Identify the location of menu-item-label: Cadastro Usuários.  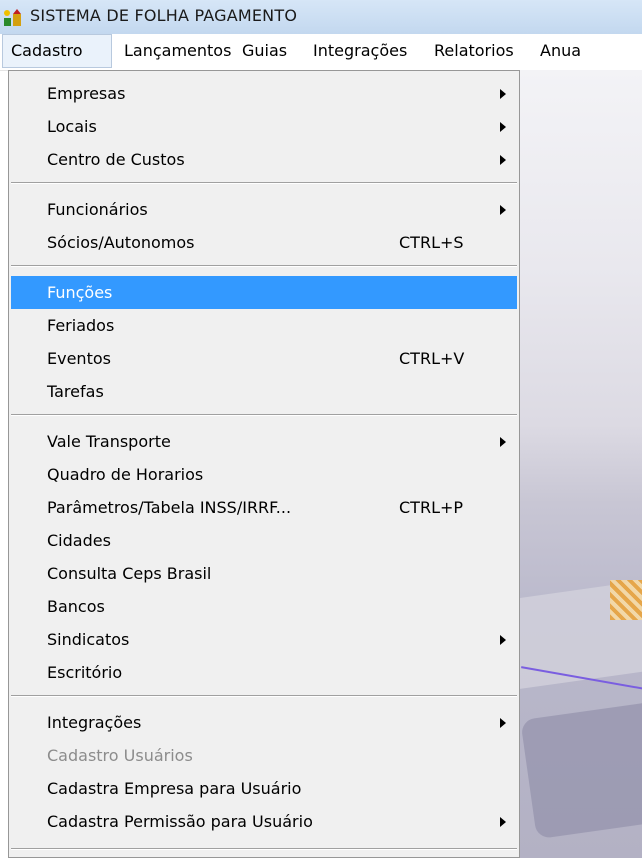
(120, 755).